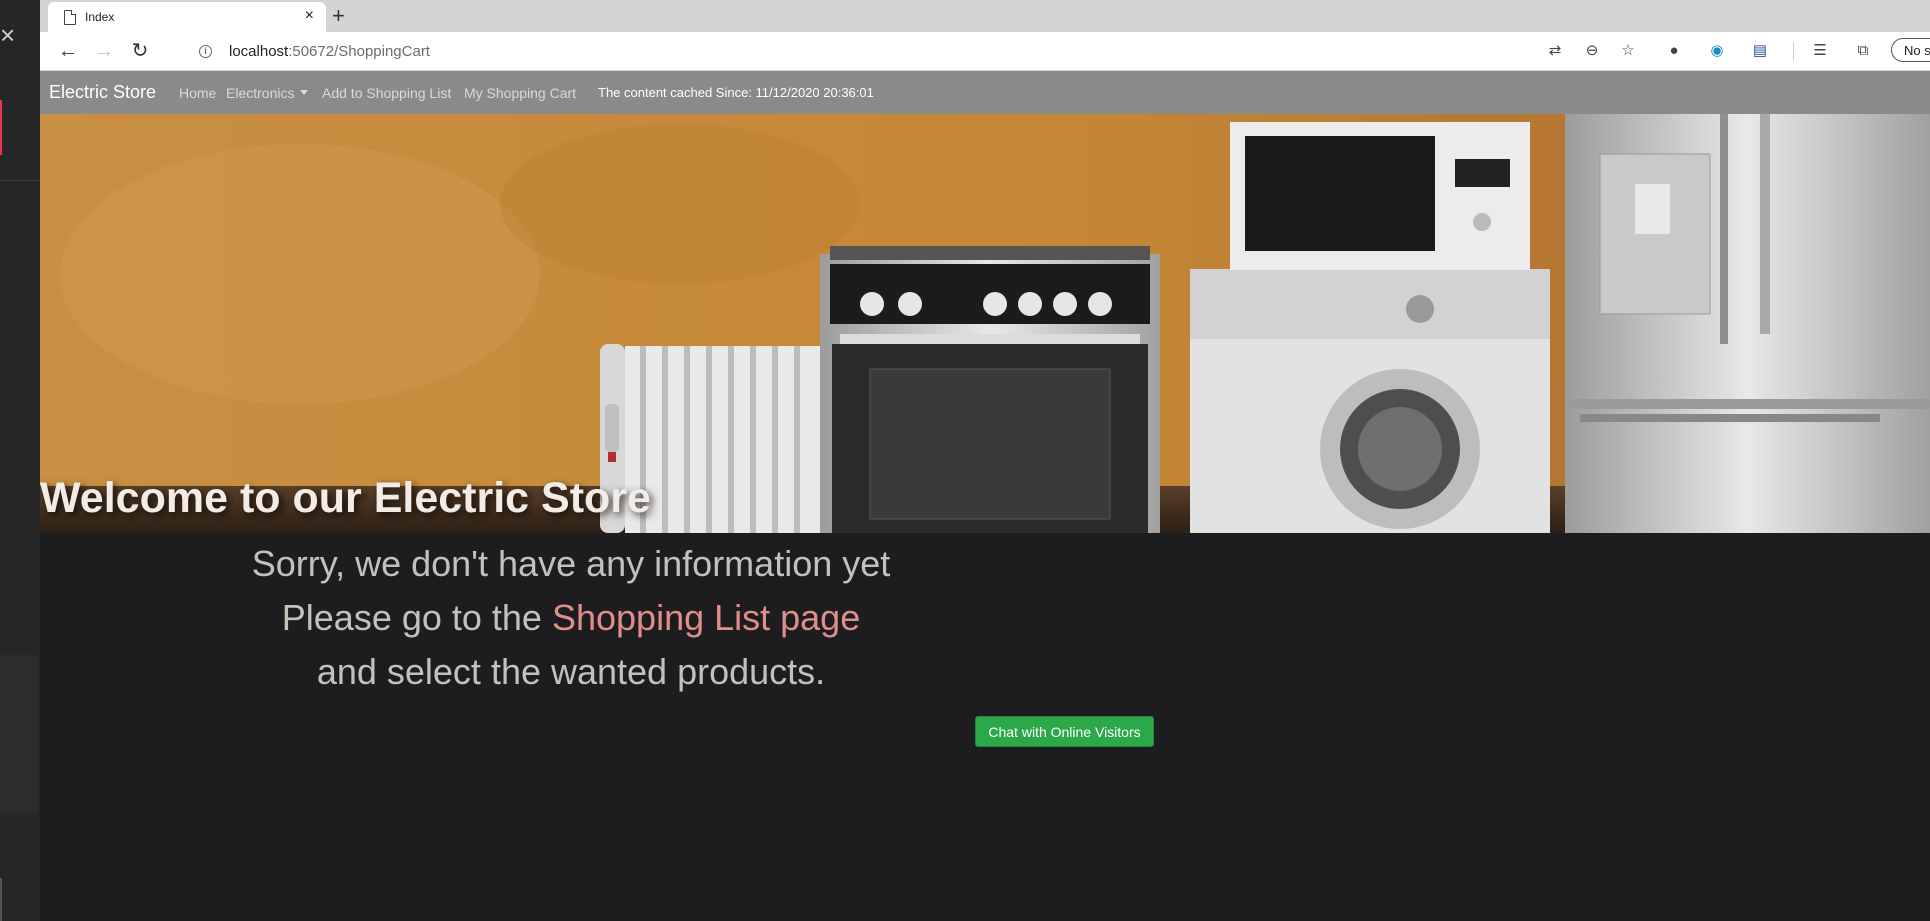  I want to click on nav-my-shopping-cart: My Shopping Cart, so click(520, 93).